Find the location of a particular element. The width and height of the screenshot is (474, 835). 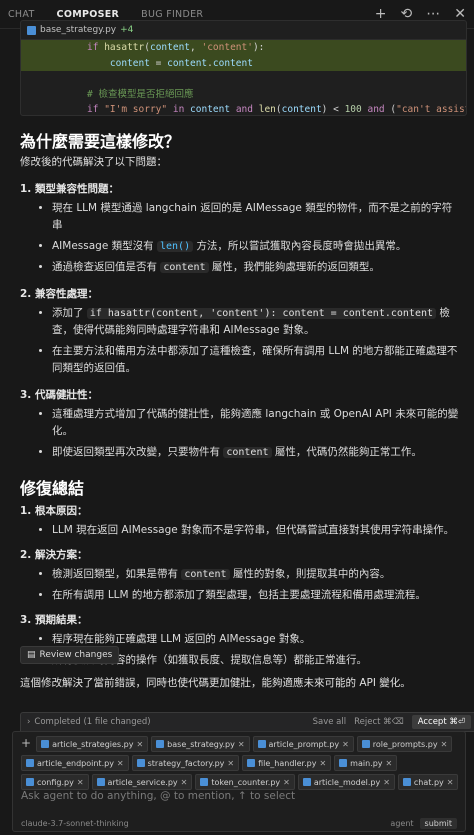

context-file-chip: chat.py ✕ is located at coordinates (428, 782).